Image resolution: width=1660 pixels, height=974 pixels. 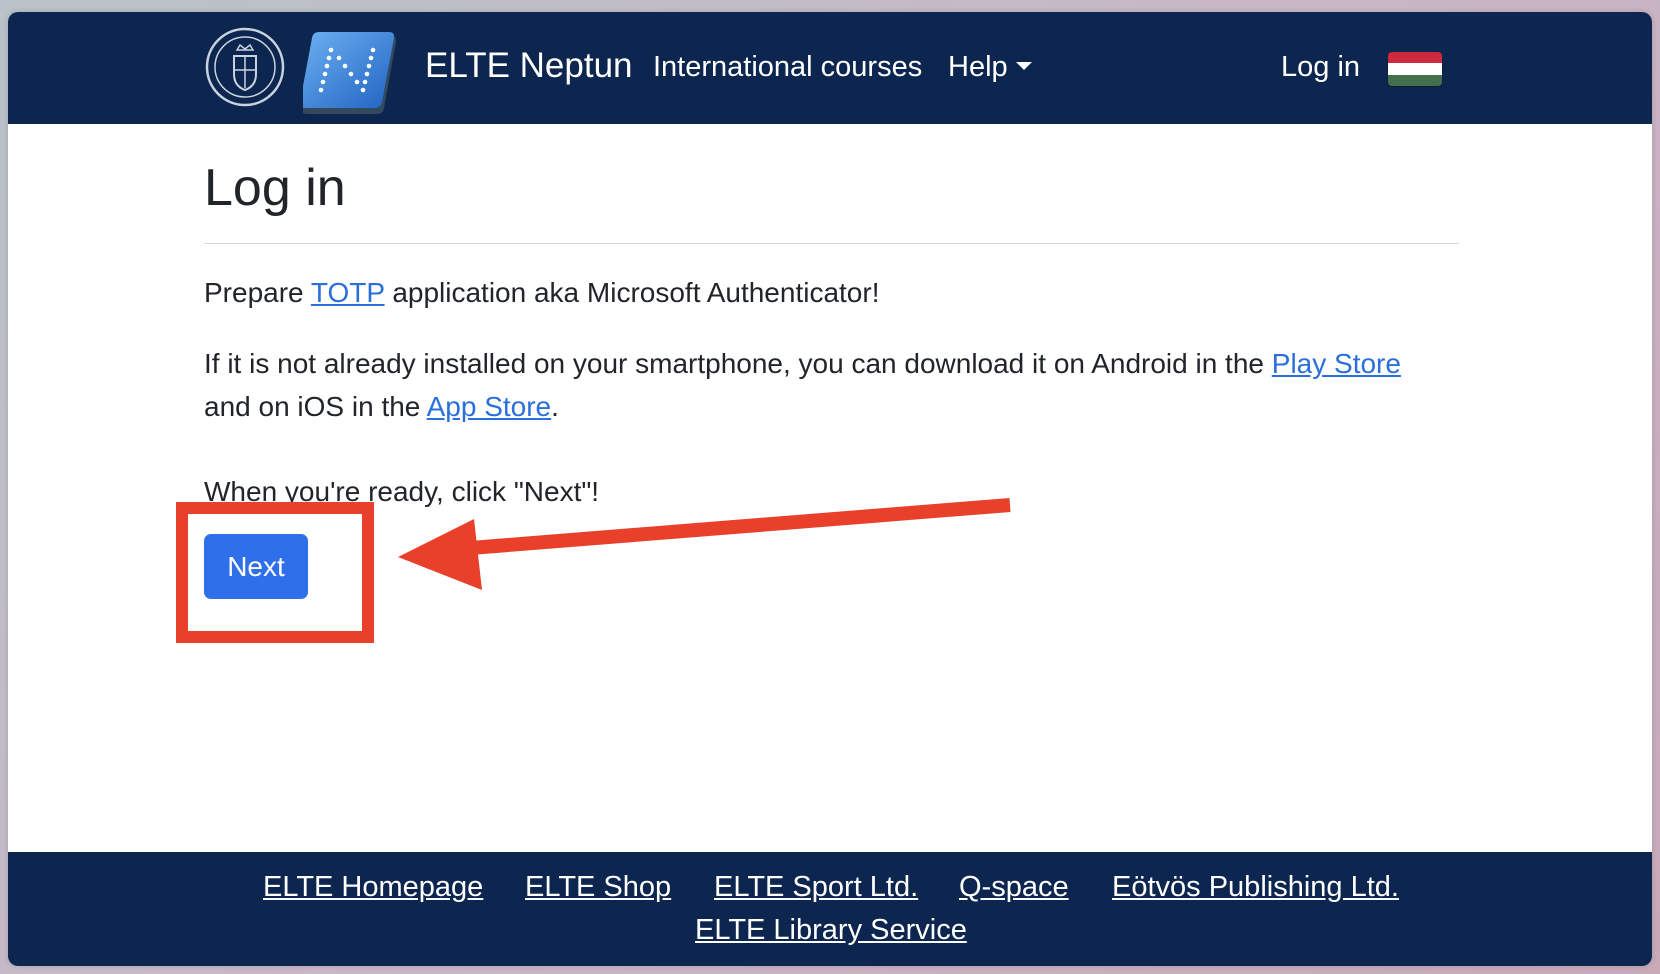 What do you see at coordinates (257, 292) in the screenshot?
I see `p1-text-before: Prepare` at bounding box center [257, 292].